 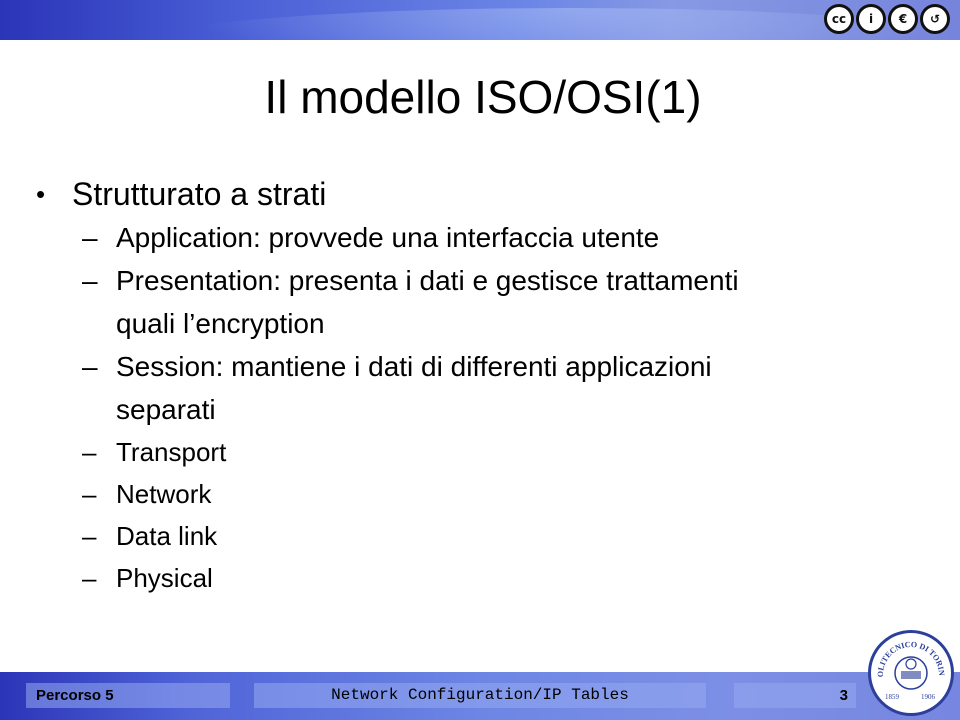 What do you see at coordinates (171, 452) in the screenshot?
I see `sub-item-text: Transport` at bounding box center [171, 452].